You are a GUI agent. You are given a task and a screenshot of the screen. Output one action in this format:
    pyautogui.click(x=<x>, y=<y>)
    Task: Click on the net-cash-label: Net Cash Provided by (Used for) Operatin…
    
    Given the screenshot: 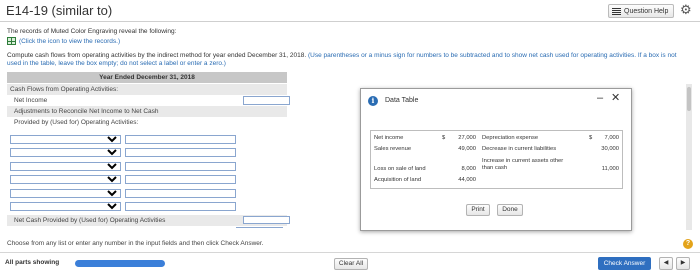 What is the action you would take?
    pyautogui.click(x=90, y=220)
    